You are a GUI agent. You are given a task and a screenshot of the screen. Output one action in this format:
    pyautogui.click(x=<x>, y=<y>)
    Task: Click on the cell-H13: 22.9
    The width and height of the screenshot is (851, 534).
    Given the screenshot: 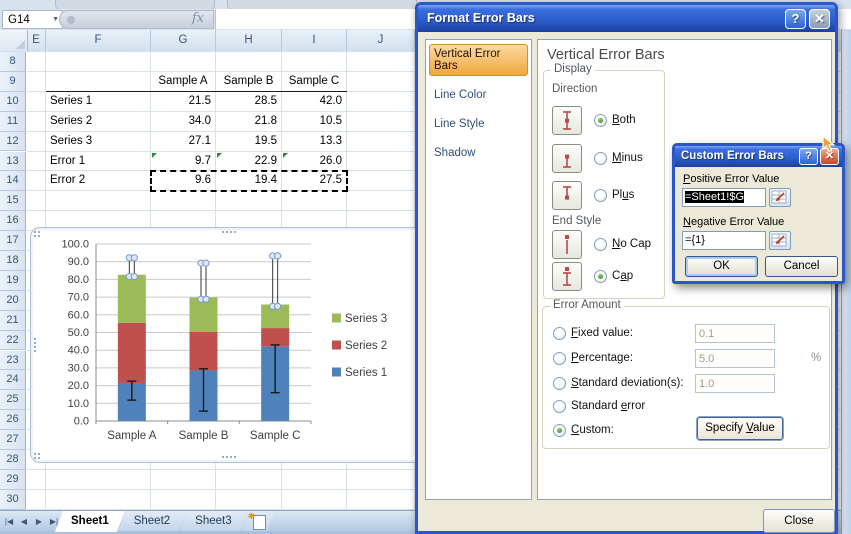 What is the action you would take?
    pyautogui.click(x=248, y=162)
    